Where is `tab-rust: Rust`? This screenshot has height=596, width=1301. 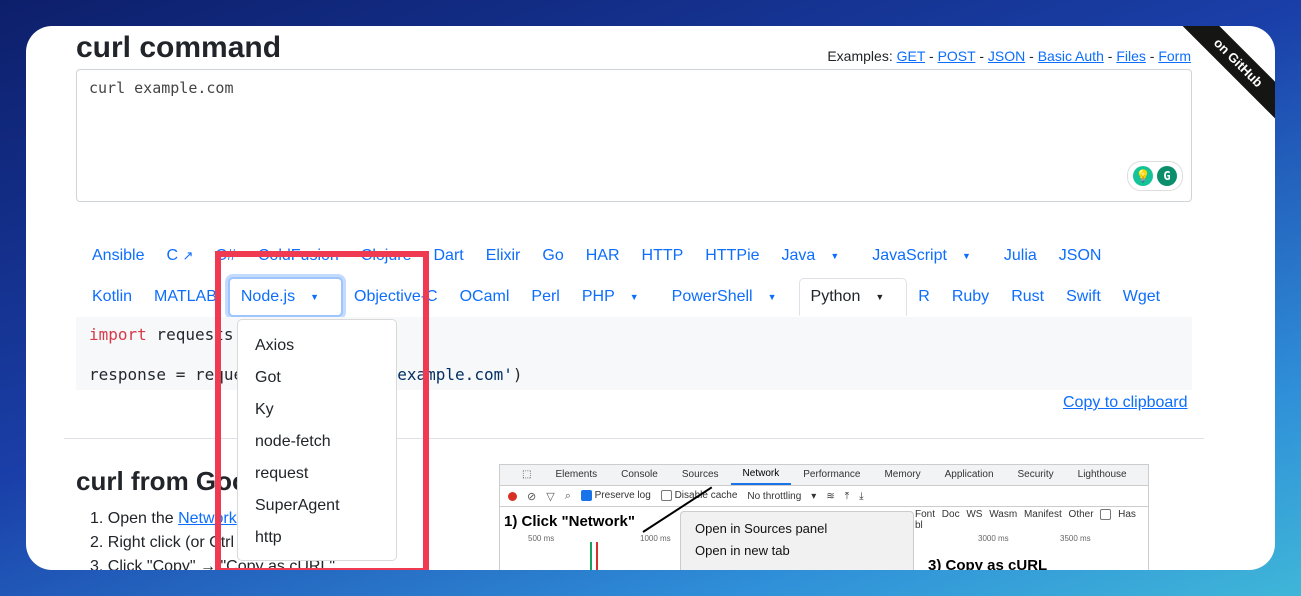 tab-rust: Rust is located at coordinates (1027, 297).